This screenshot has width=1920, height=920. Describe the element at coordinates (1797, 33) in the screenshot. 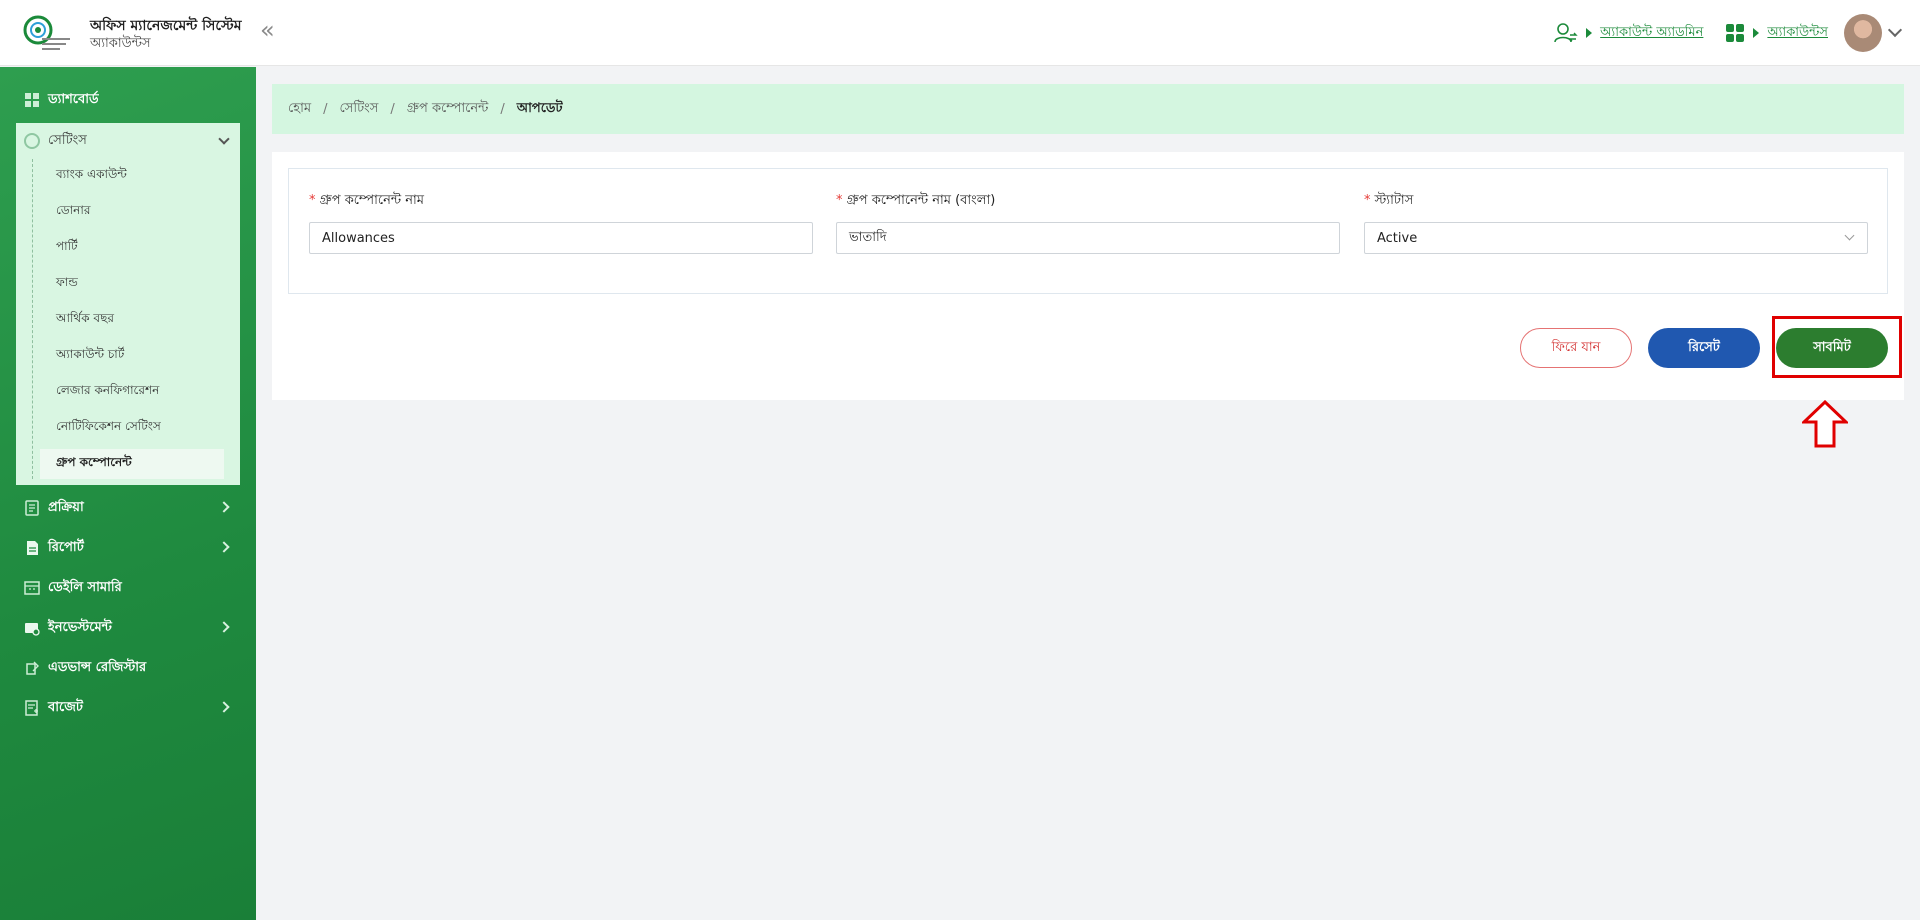

I see `accounts-label: অ্যাকাউন্টস` at that location.